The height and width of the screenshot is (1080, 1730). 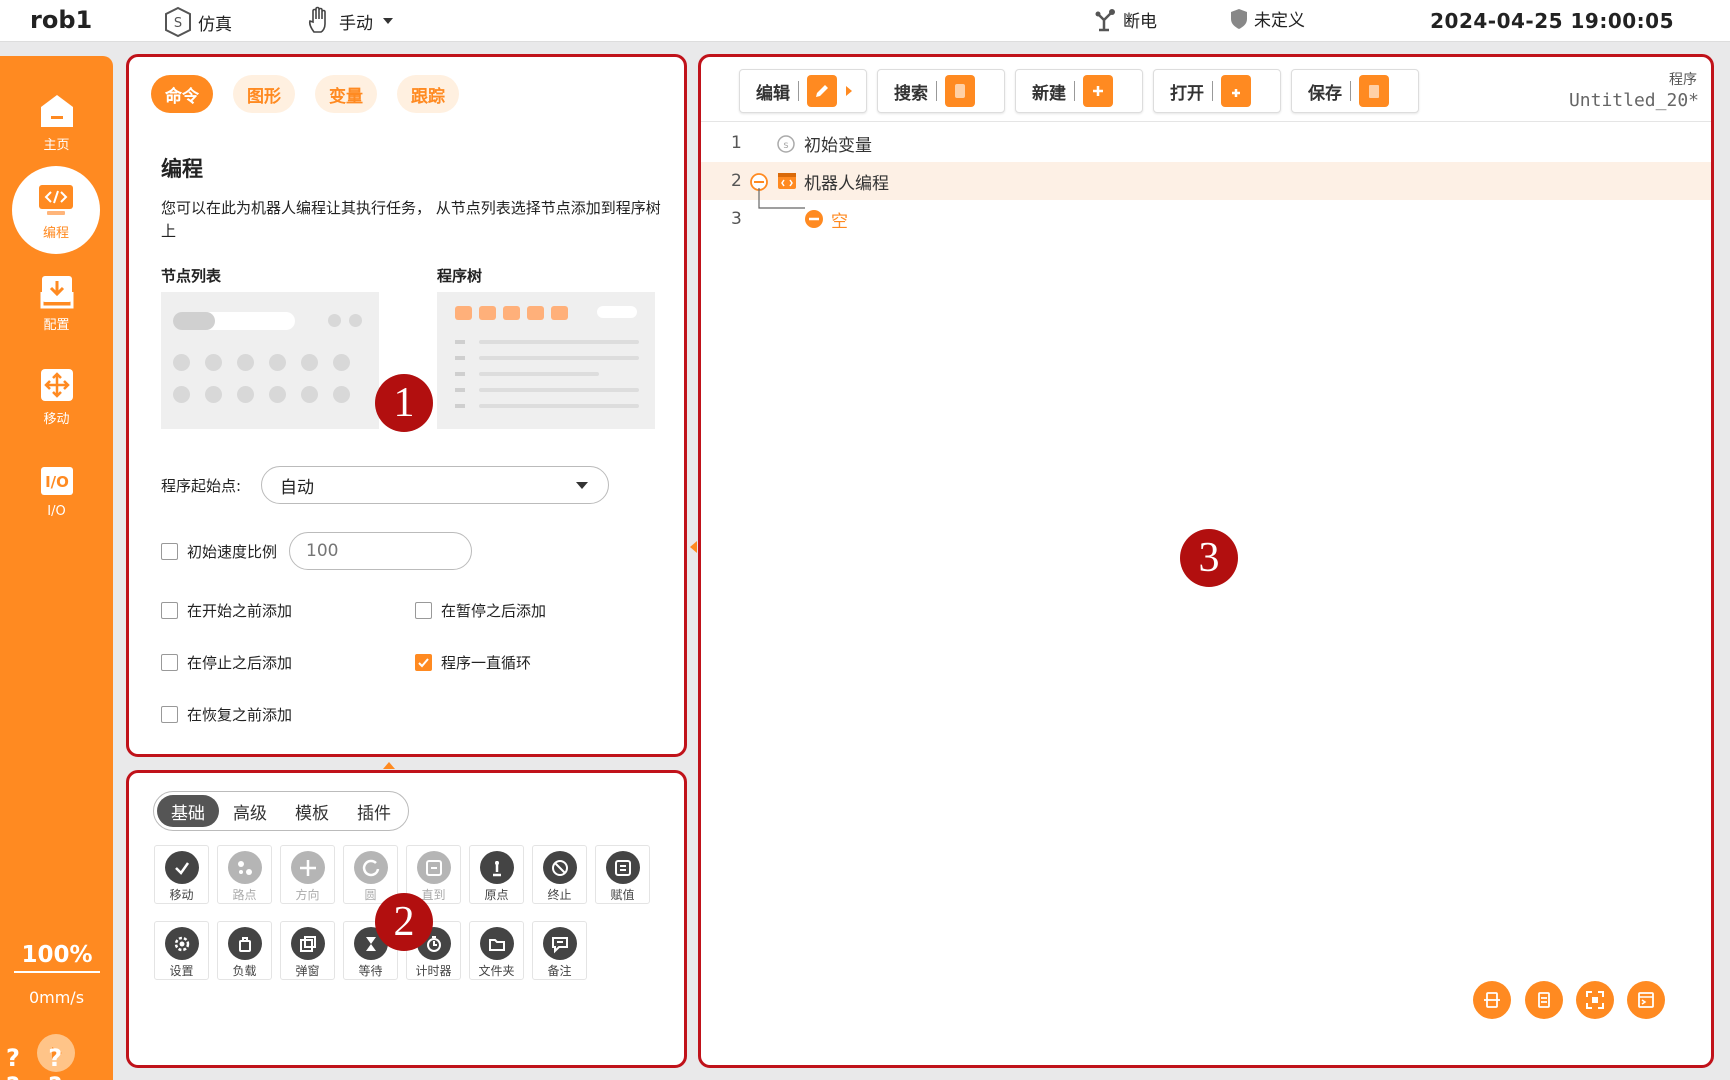 I want to click on fit-view-button, so click(x=1595, y=1000).